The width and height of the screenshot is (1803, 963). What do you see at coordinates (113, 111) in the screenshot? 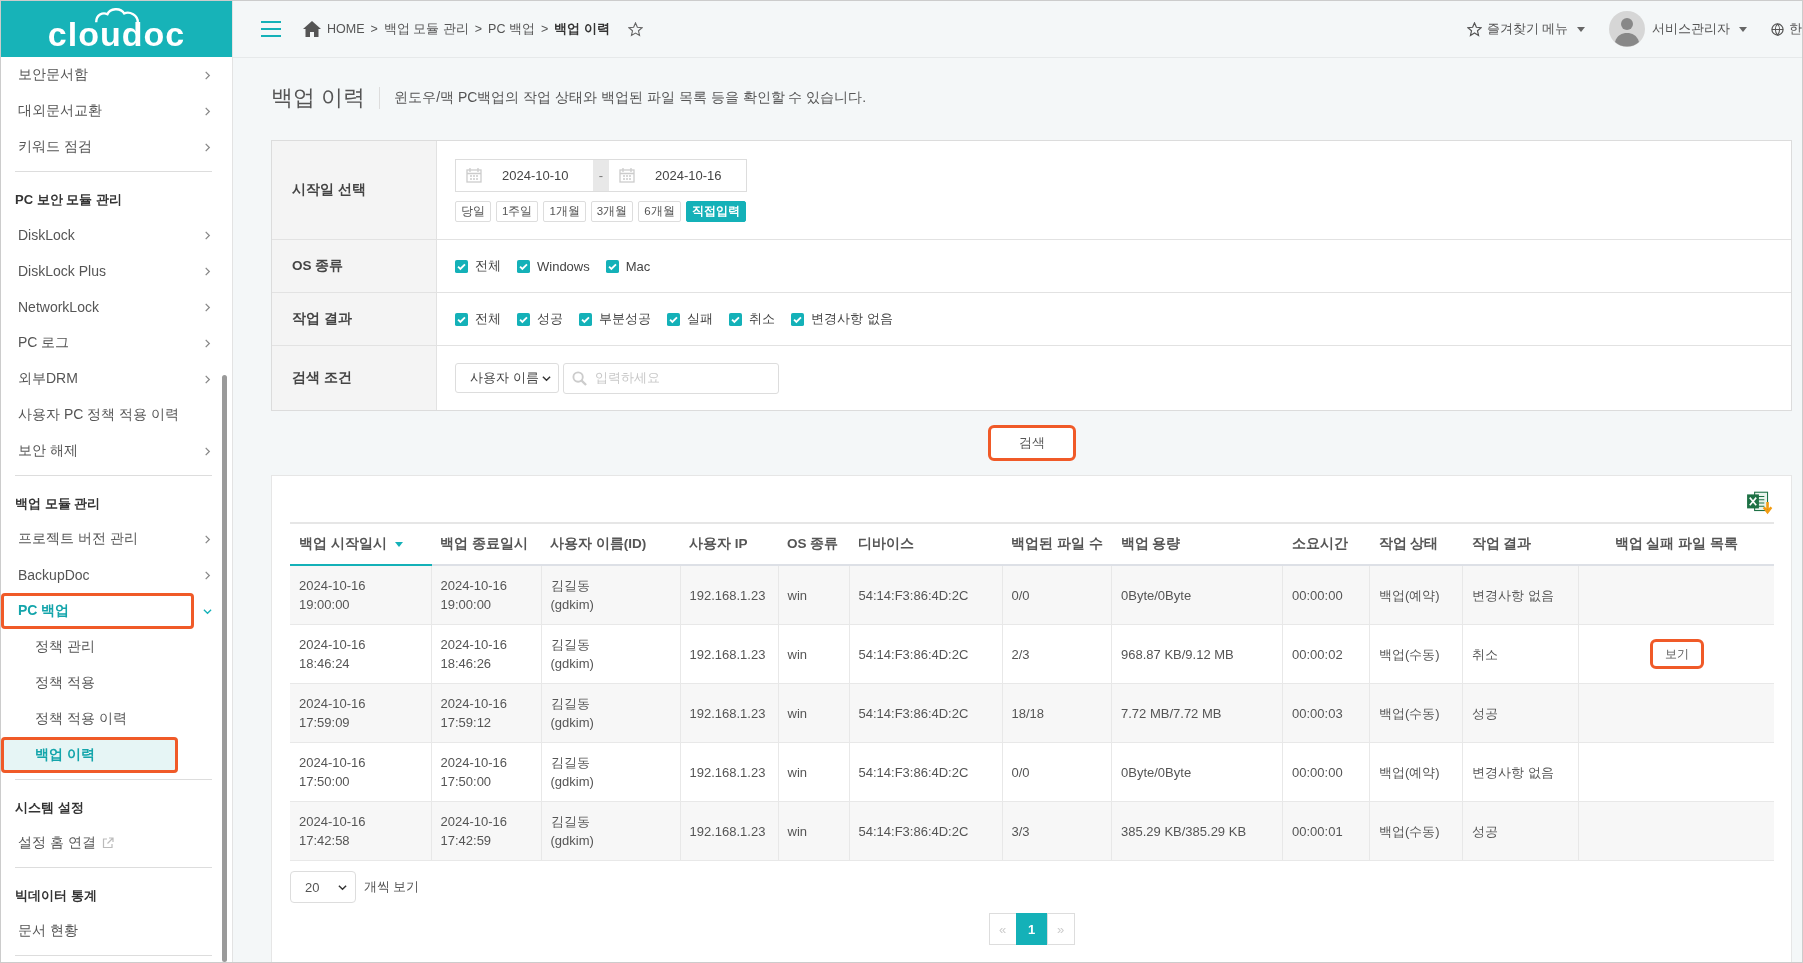
I see `sidebar-item: 대외문서교환` at bounding box center [113, 111].